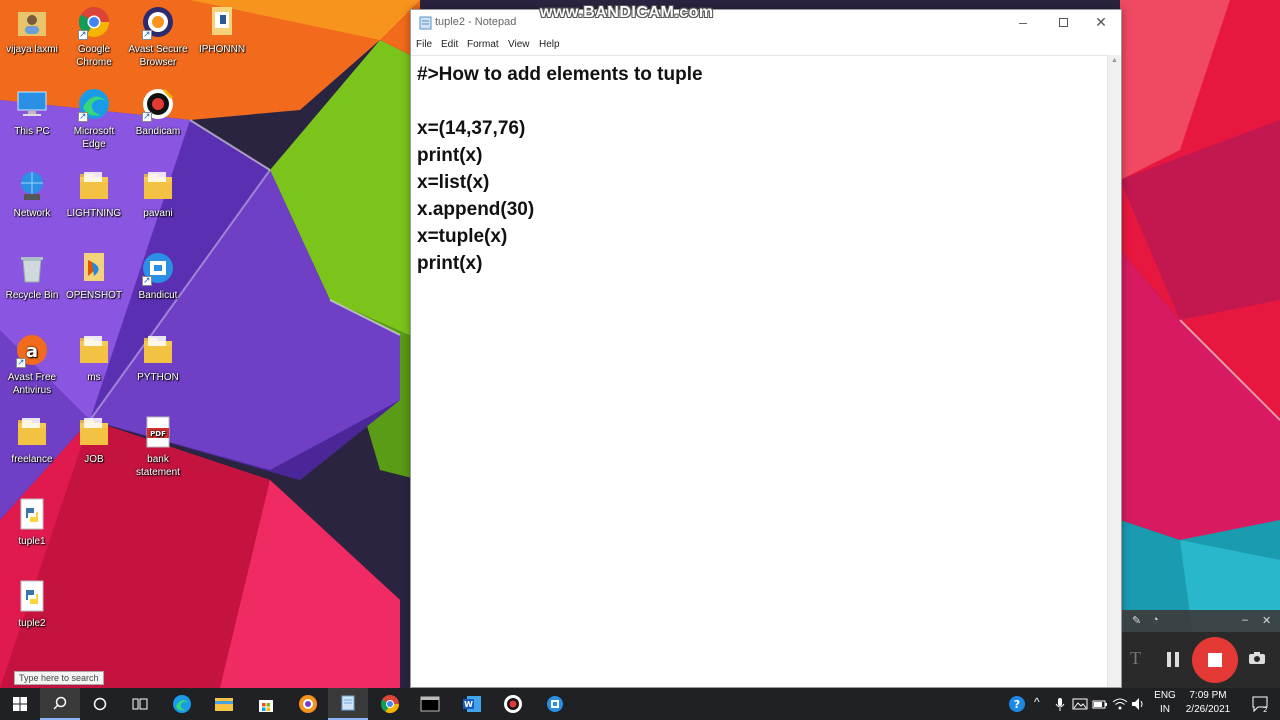 This screenshot has height=720, width=1280. Describe the element at coordinates (158, 194) in the screenshot. I see `desktop-icon: pavani` at that location.